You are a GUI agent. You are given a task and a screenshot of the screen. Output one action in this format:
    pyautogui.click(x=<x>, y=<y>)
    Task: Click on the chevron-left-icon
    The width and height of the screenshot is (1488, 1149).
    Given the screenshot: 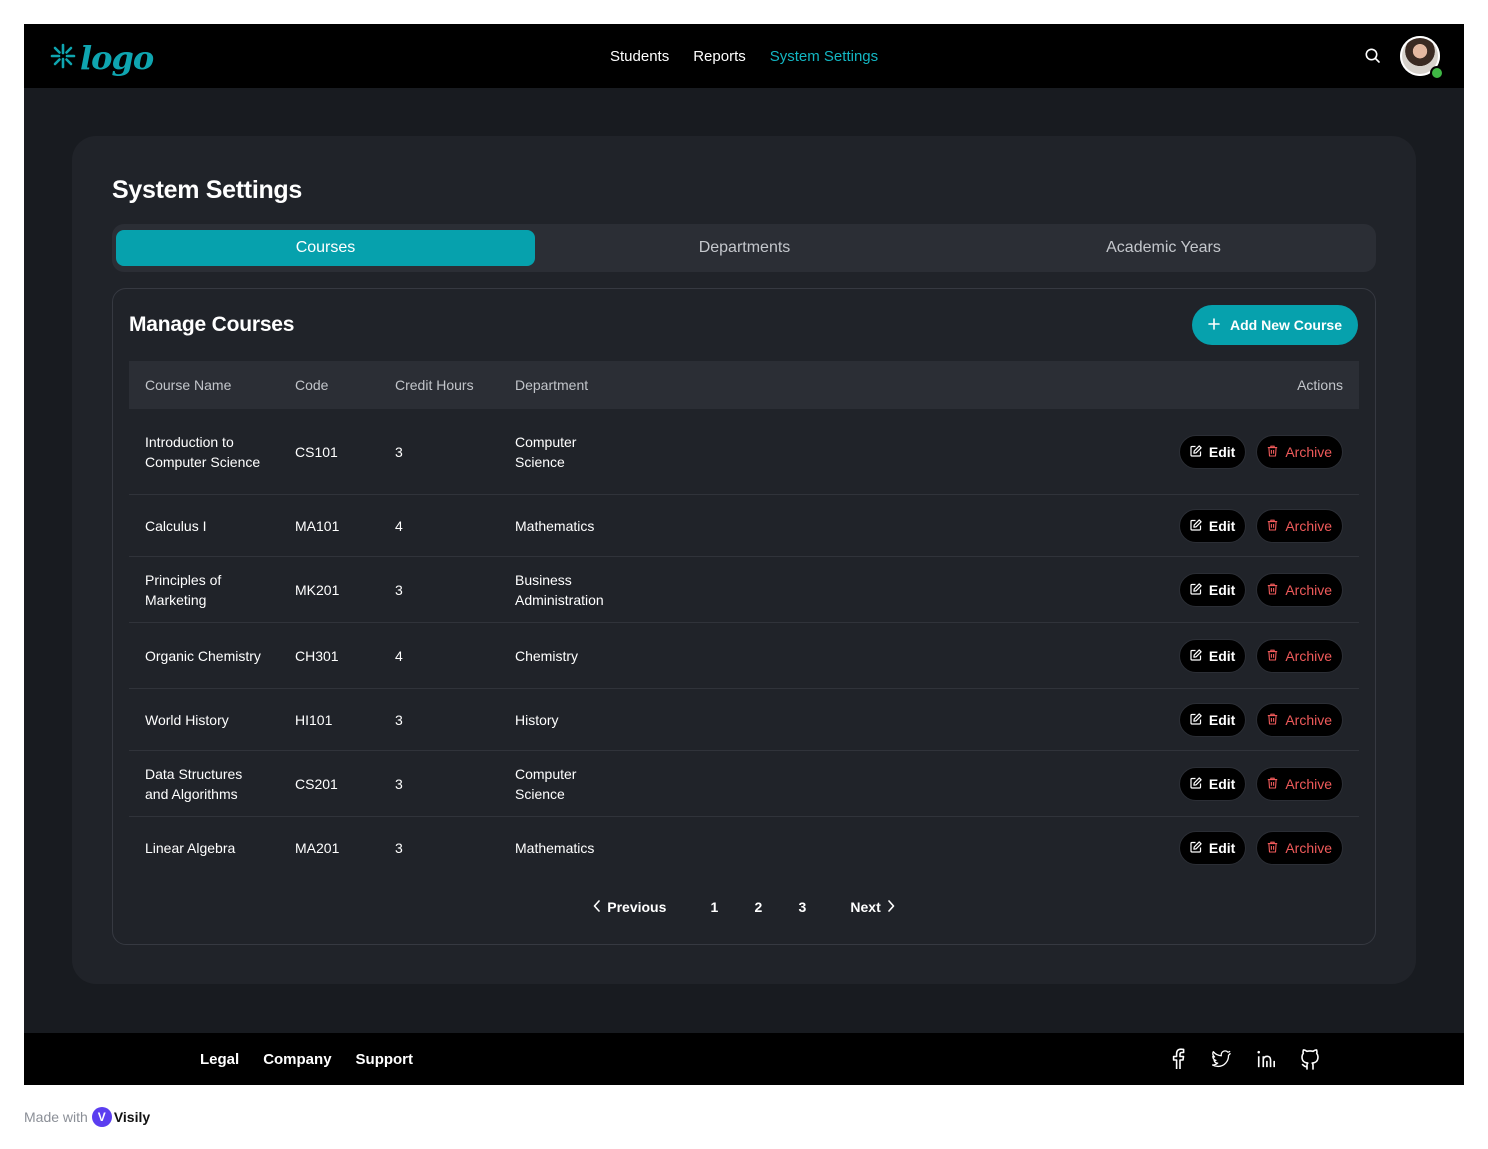 What is the action you would take?
    pyautogui.click(x=597, y=907)
    